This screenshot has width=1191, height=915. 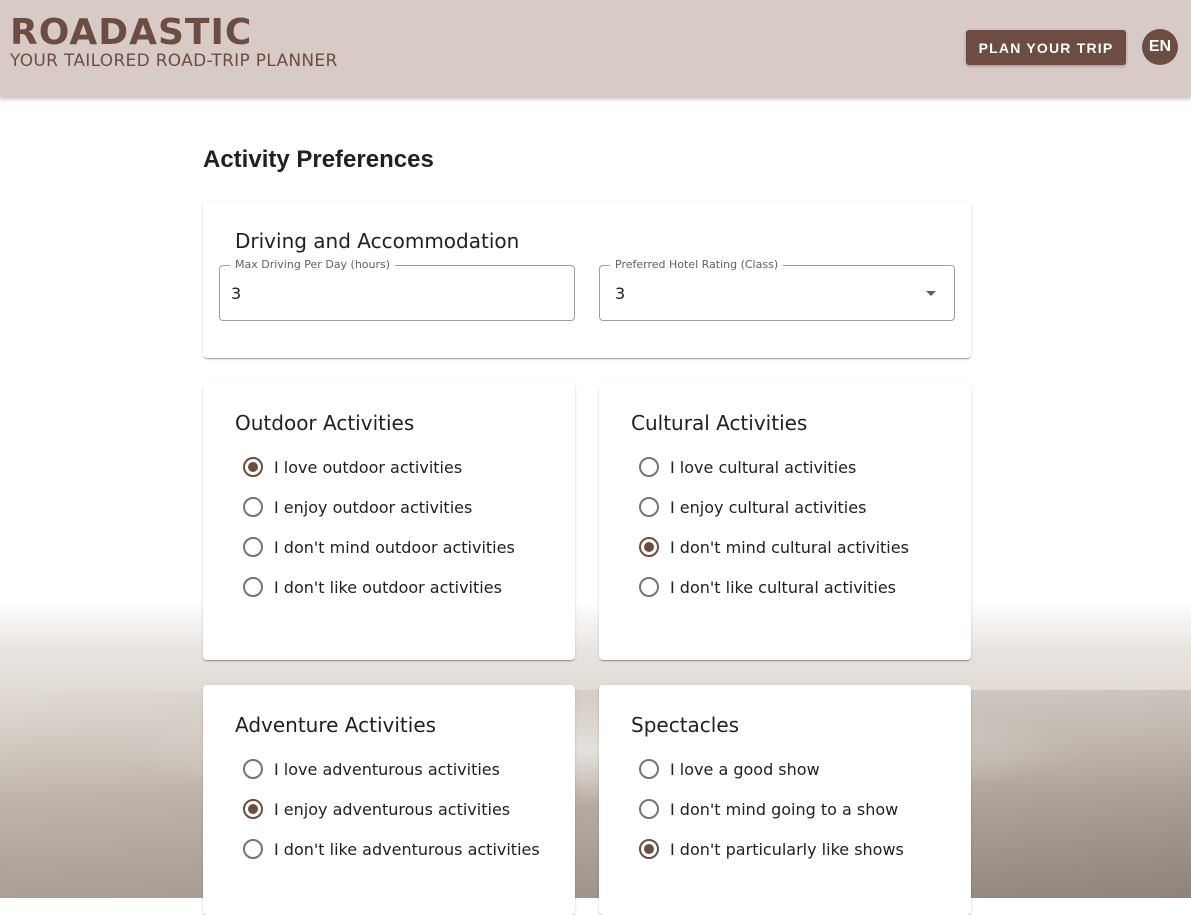 I want to click on radio-option: I don't like adventurous activities, so click(x=391, y=849).